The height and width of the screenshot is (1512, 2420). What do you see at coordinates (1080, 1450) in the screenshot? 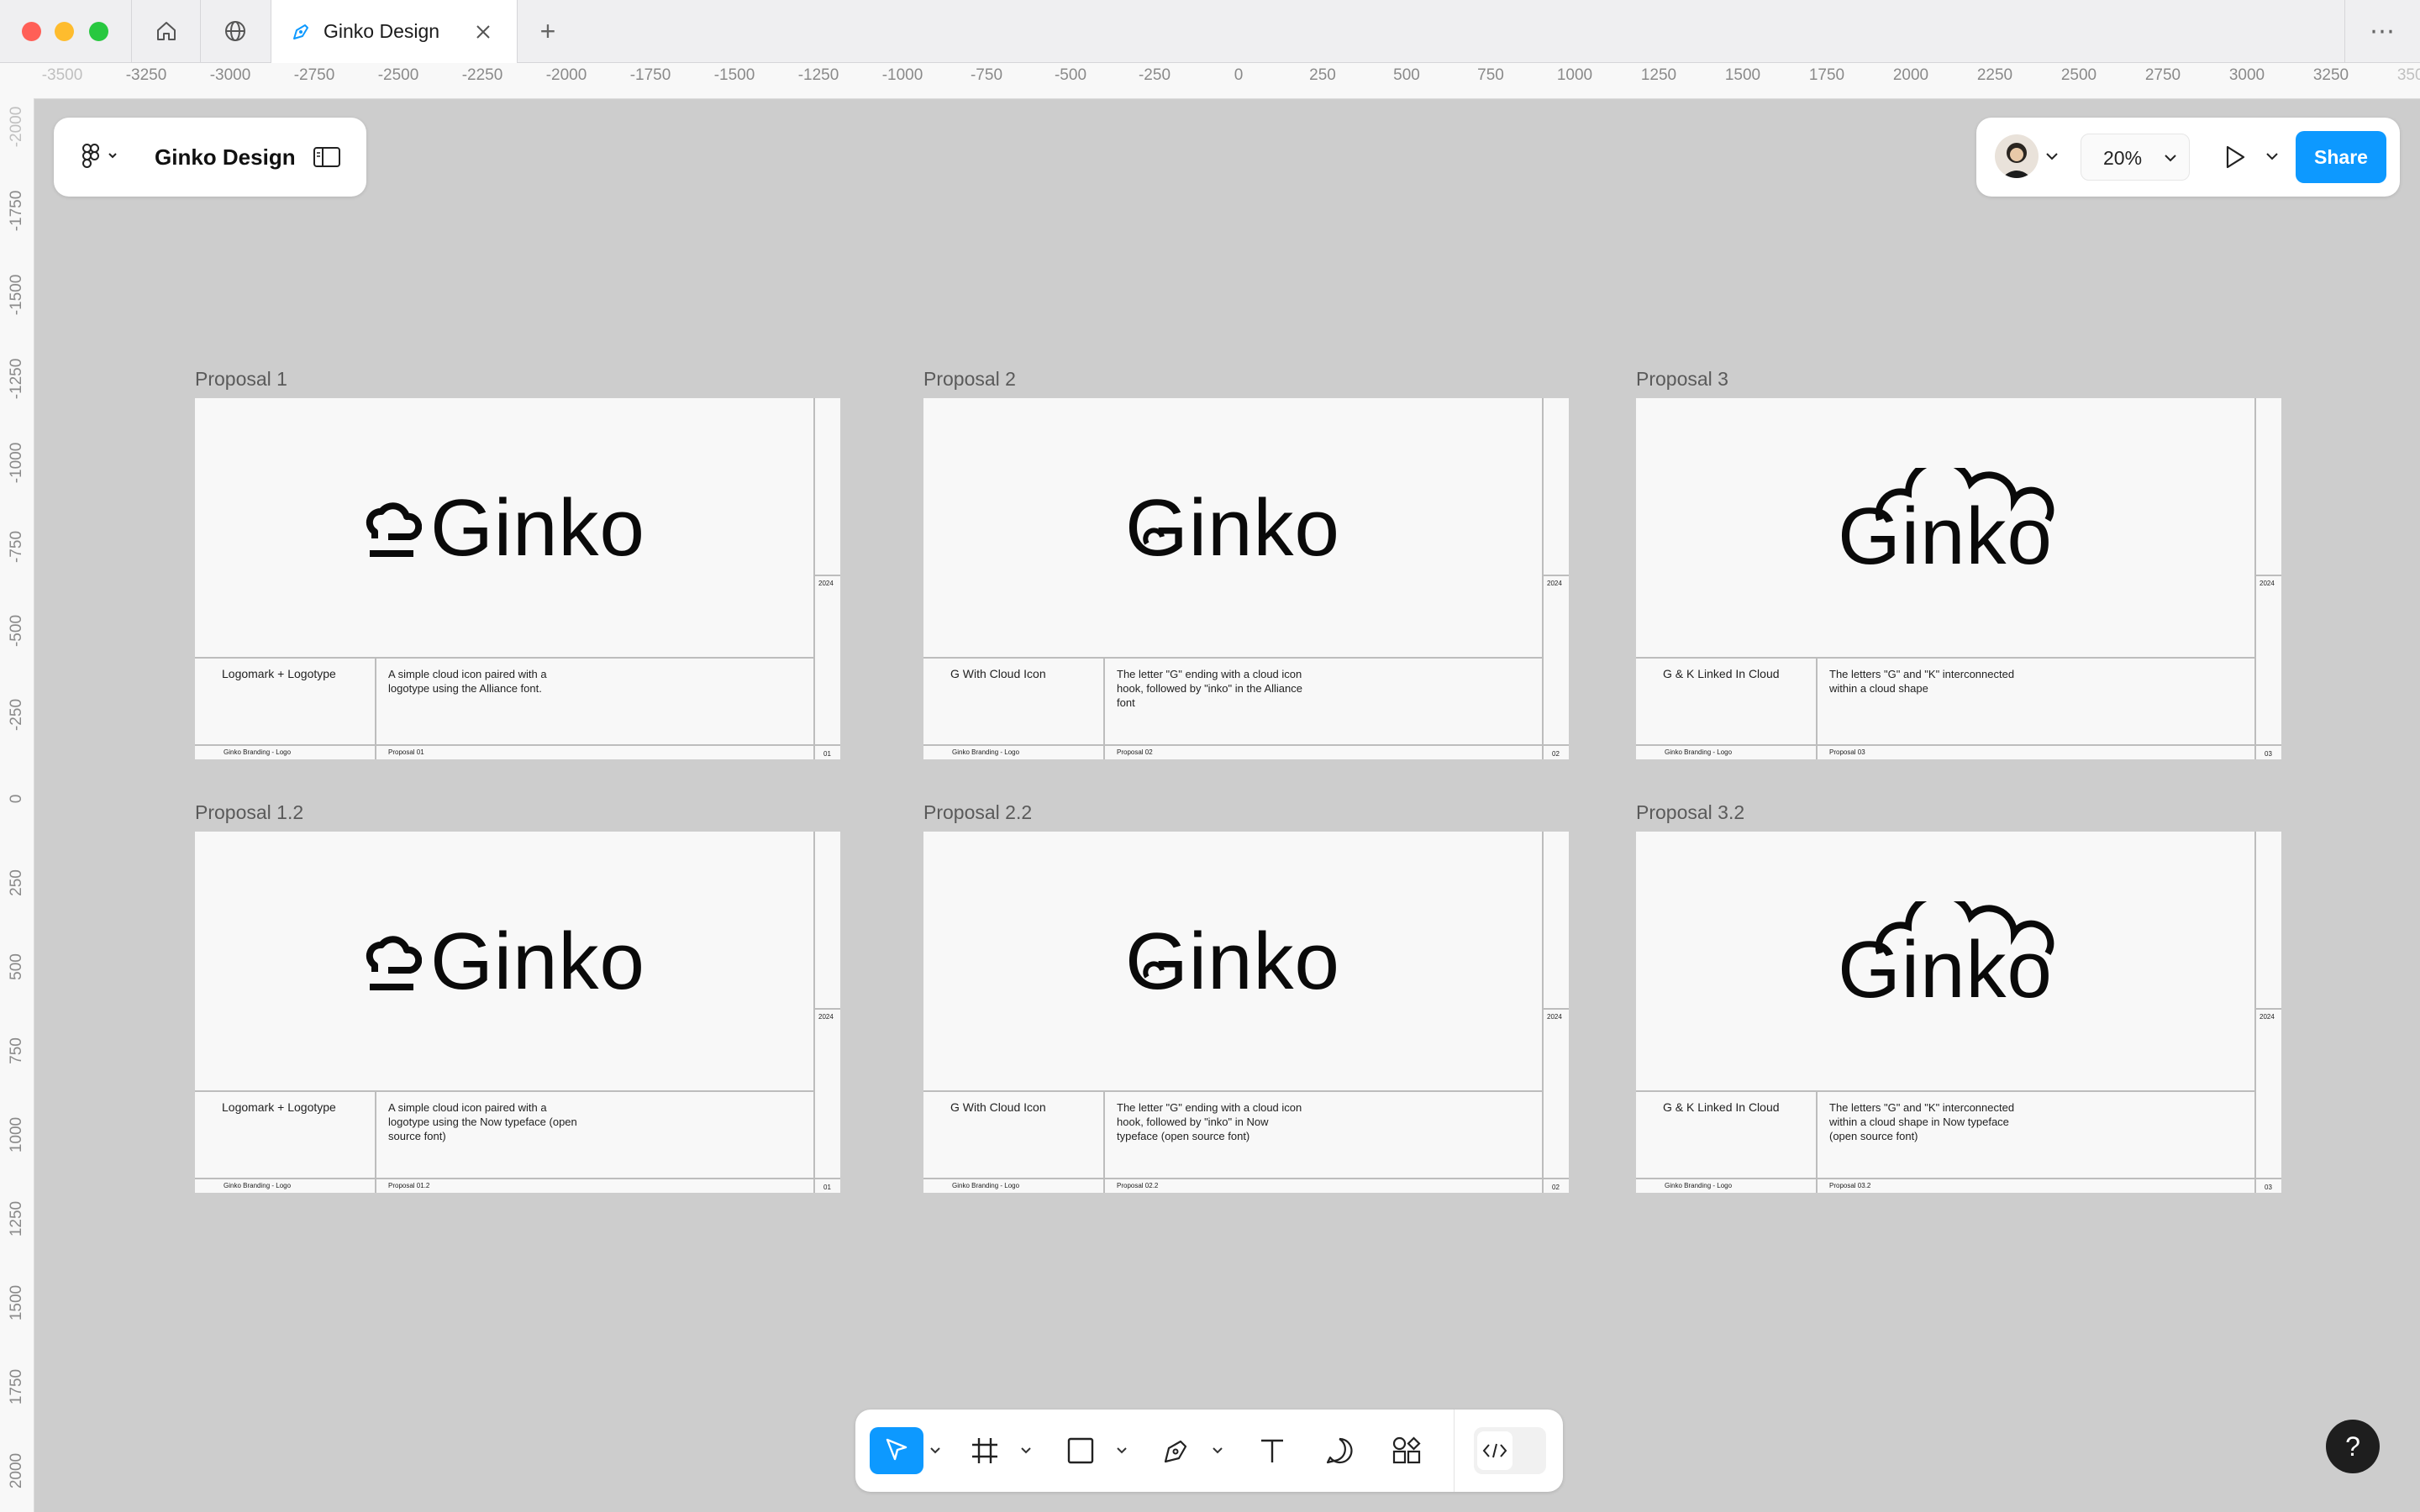
I see `rectangle-tool-button` at bounding box center [1080, 1450].